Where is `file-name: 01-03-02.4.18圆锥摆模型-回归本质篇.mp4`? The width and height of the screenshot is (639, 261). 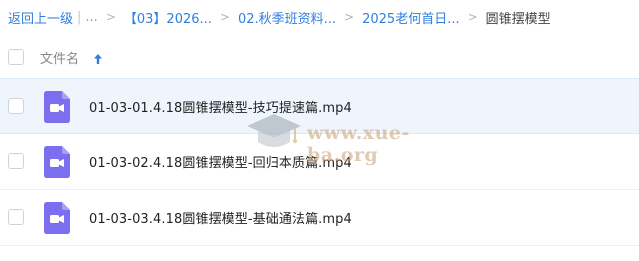
file-name: 01-03-02.4.18圆锥摆模型-回归本质篇.mp4 is located at coordinates (220, 161).